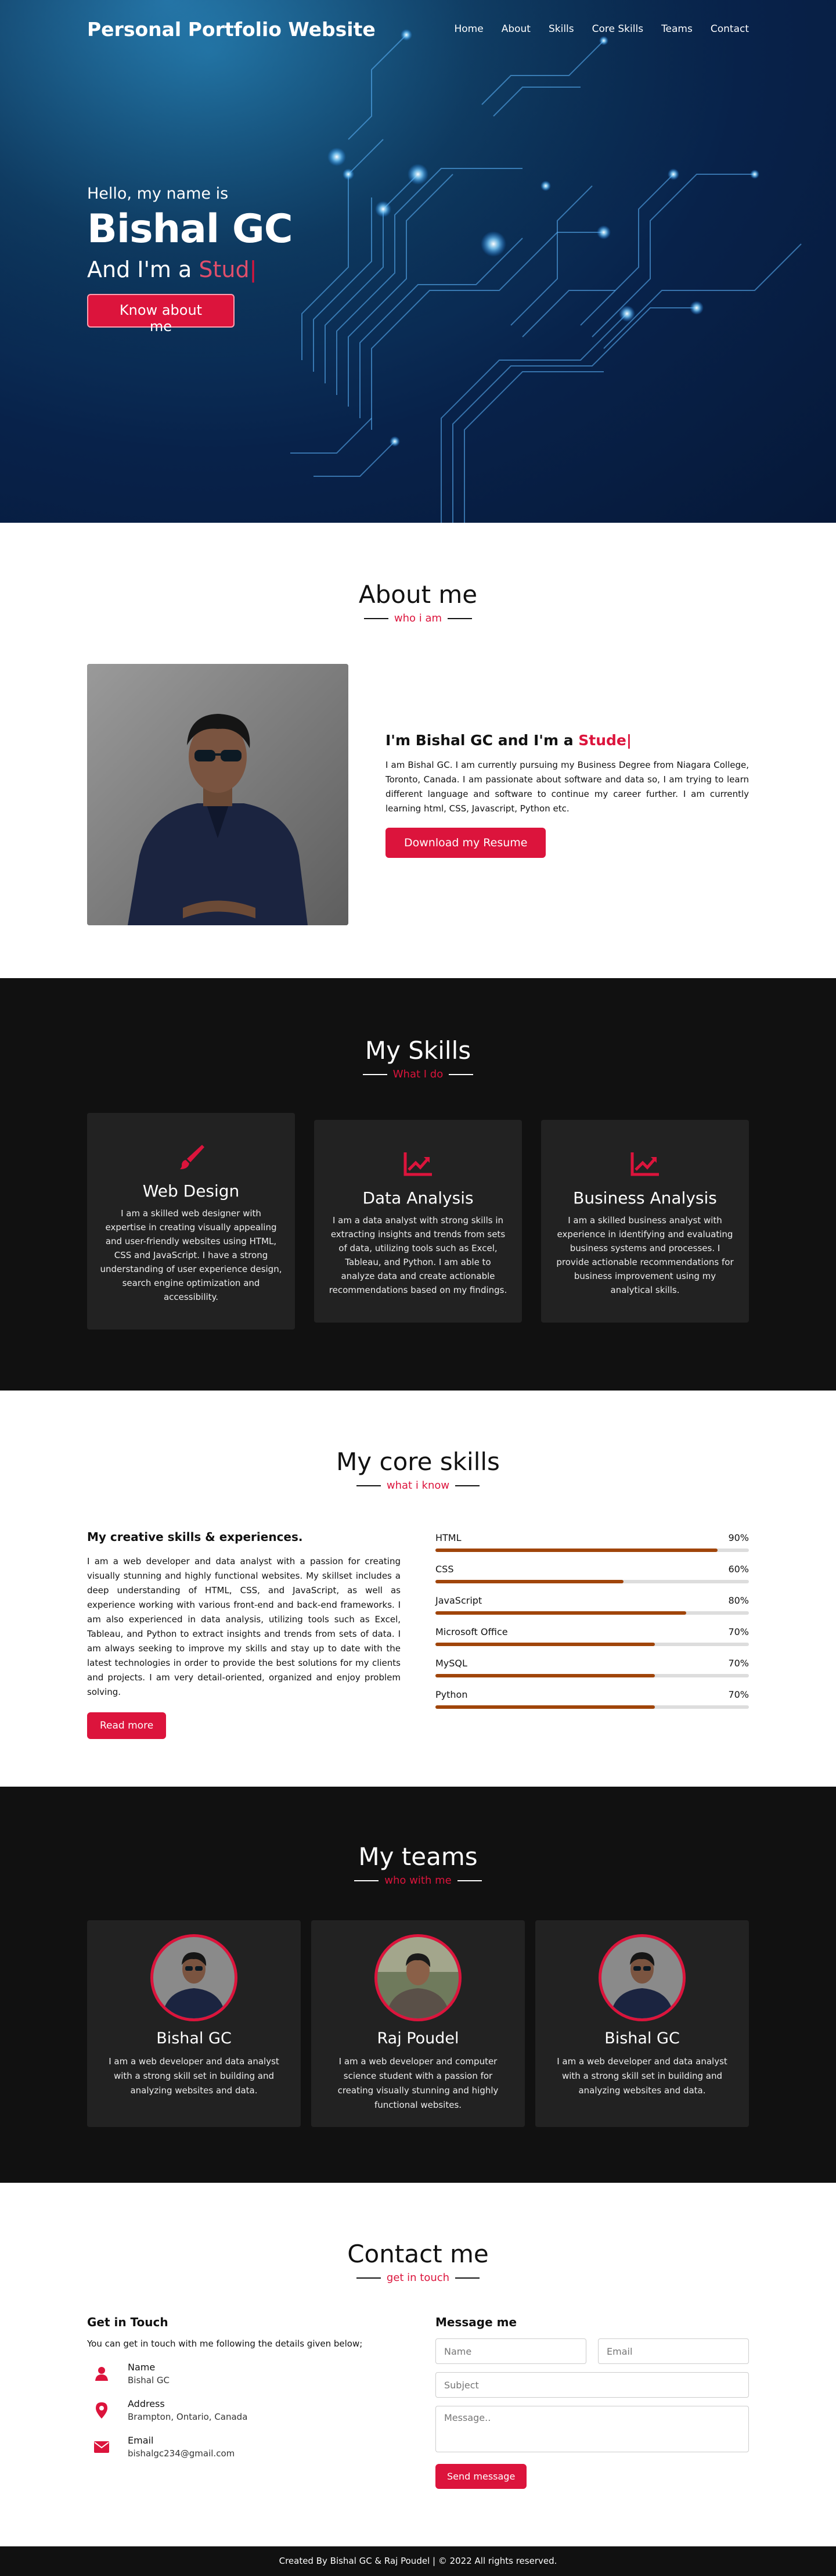 This screenshot has height=2576, width=836. Describe the element at coordinates (459, 1601) in the screenshot. I see `skill-bar-label: JavaScript` at that location.